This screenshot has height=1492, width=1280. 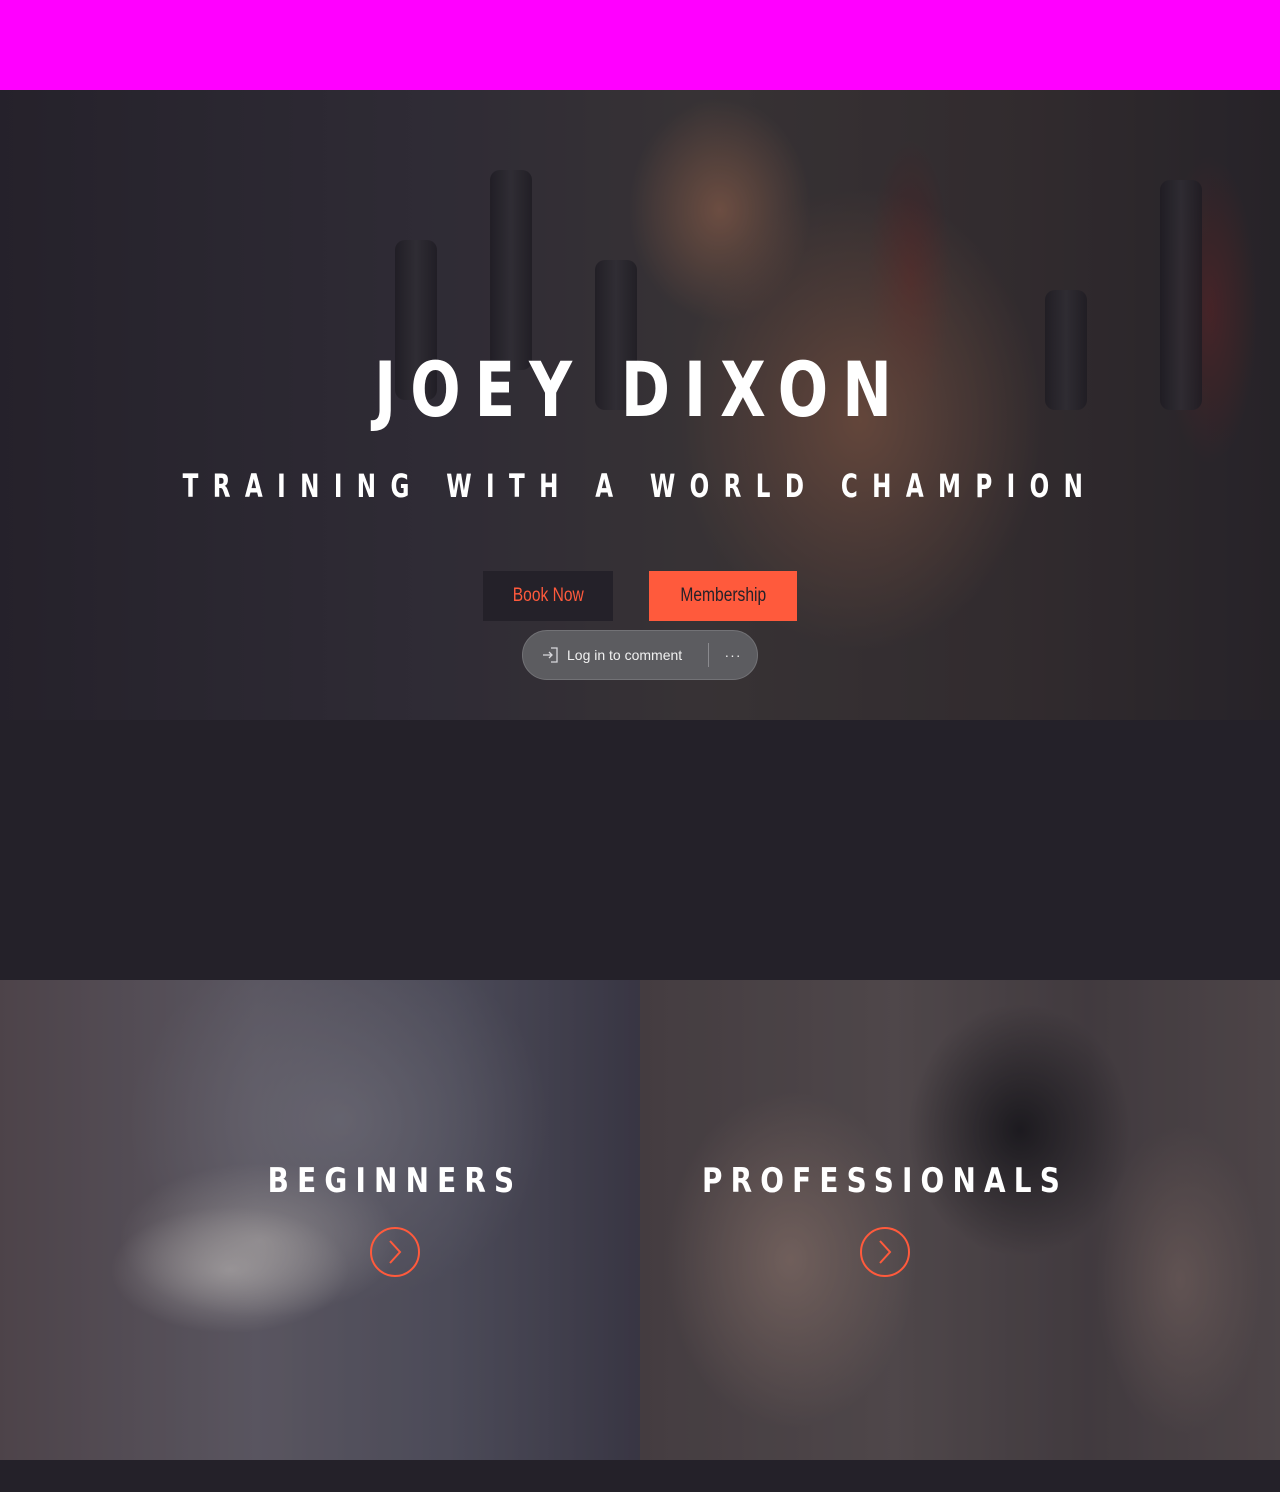 I want to click on membership-label: Membership, so click(x=723, y=595).